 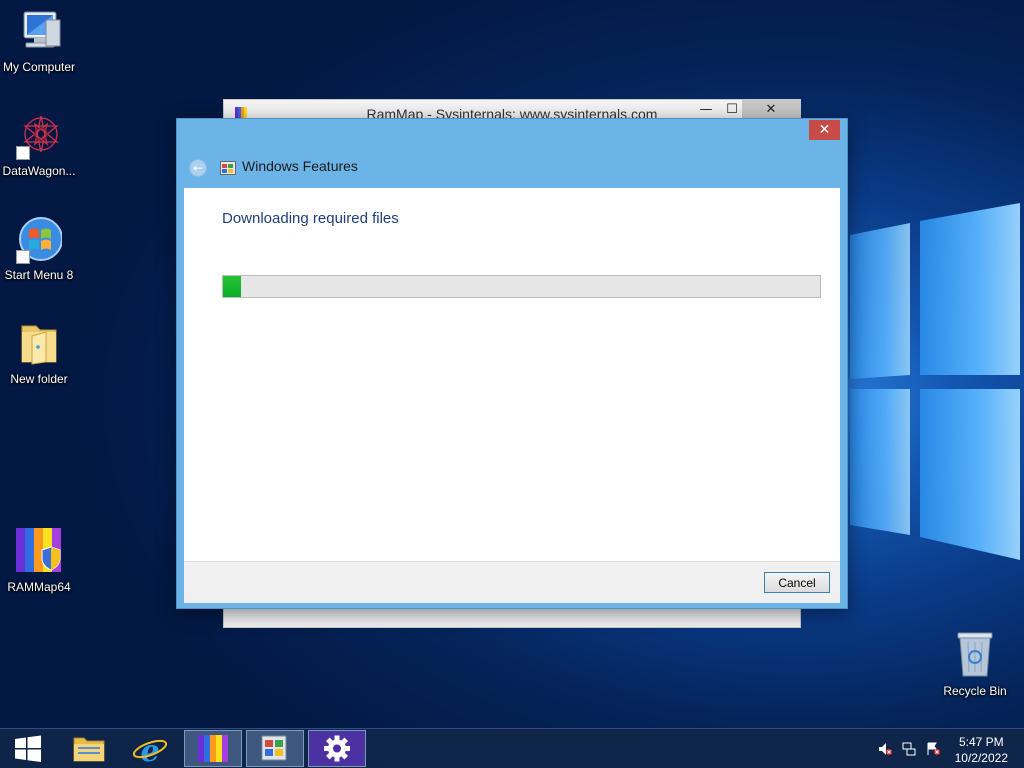 What do you see at coordinates (39, 67) in the screenshot?
I see `desktop-icon-label: My Computer` at bounding box center [39, 67].